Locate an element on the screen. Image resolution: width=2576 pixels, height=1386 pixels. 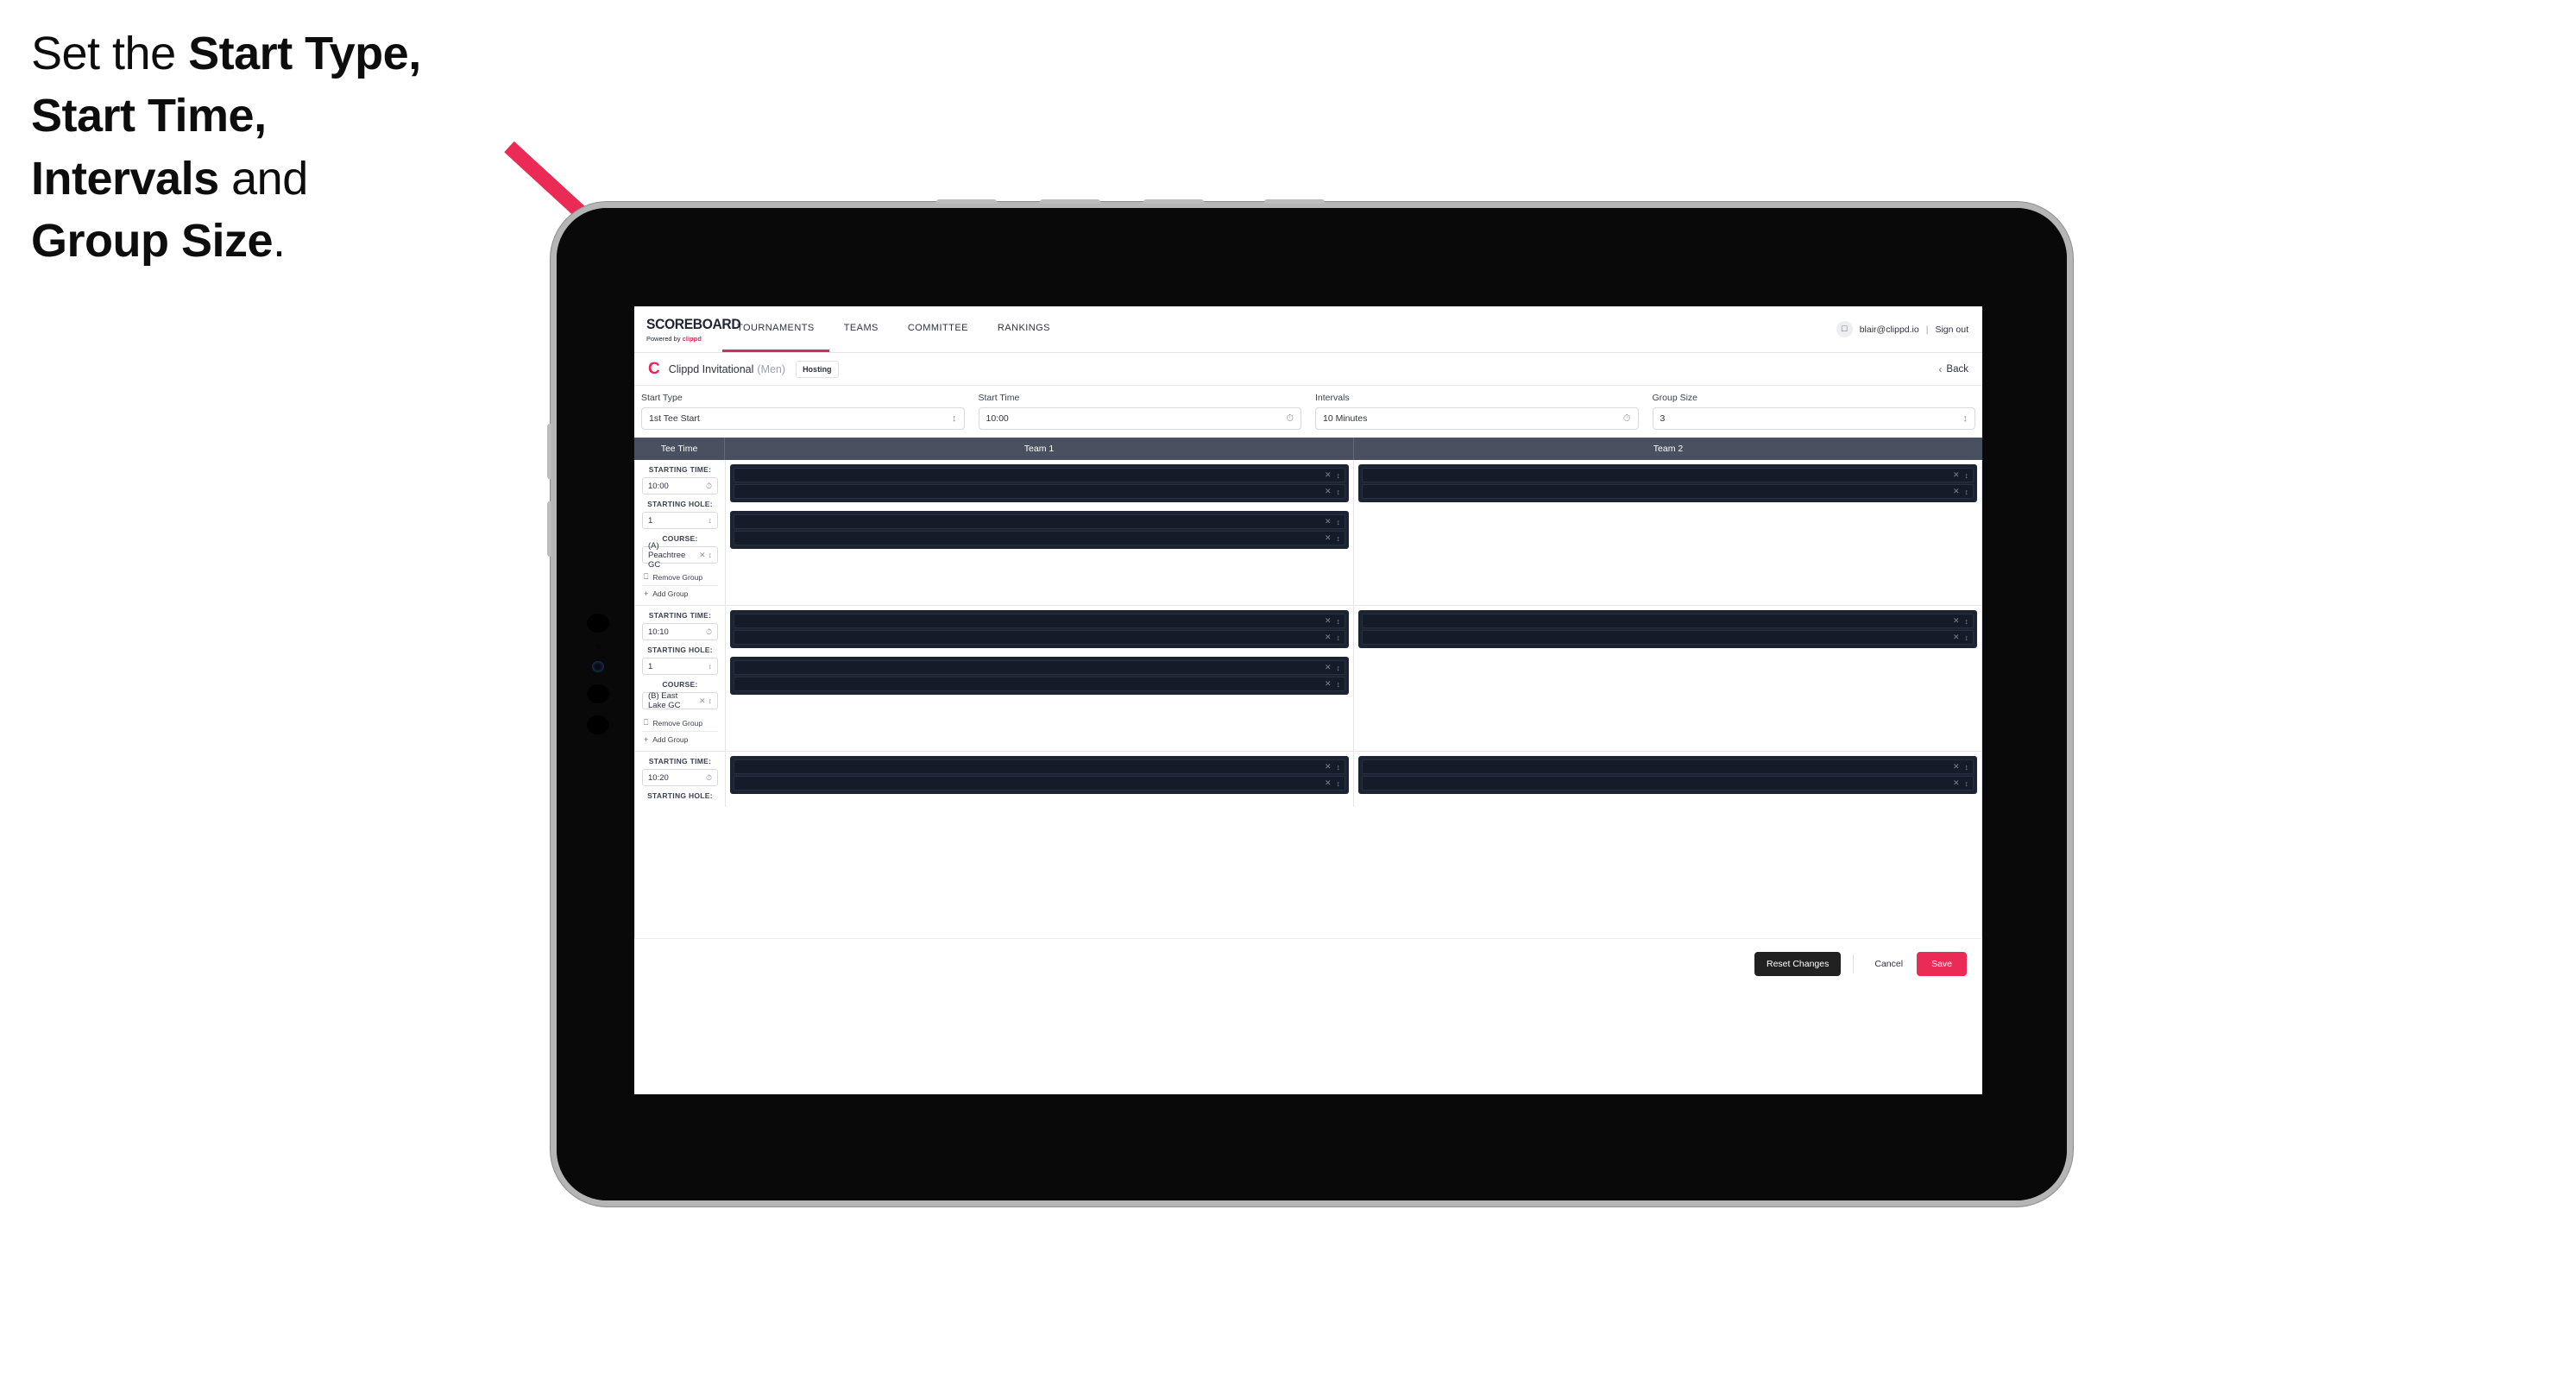
start-time-label: Start Time is located at coordinates (999, 398).